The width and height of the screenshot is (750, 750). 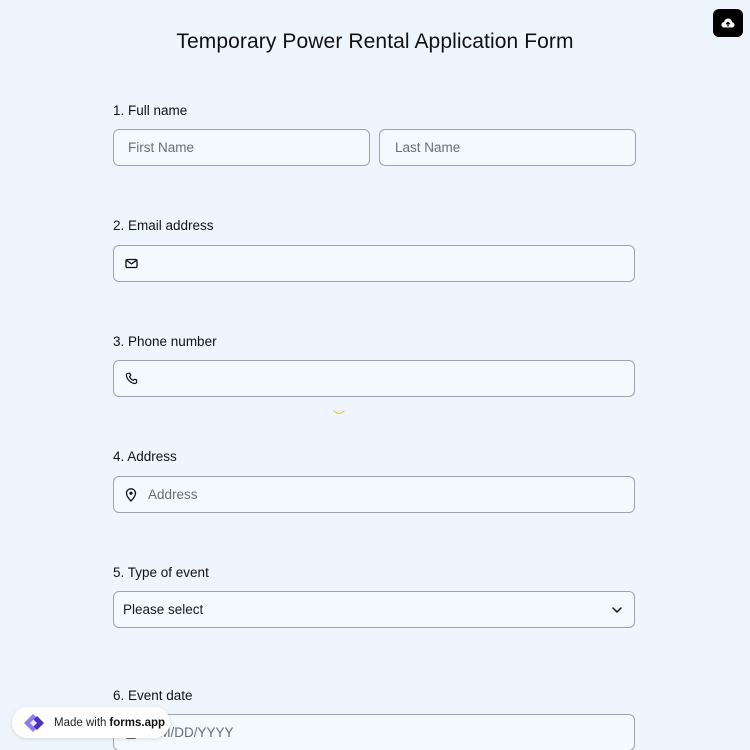 I want to click on form-title: Temporary Power Rental Application Form, so click(x=375, y=41).